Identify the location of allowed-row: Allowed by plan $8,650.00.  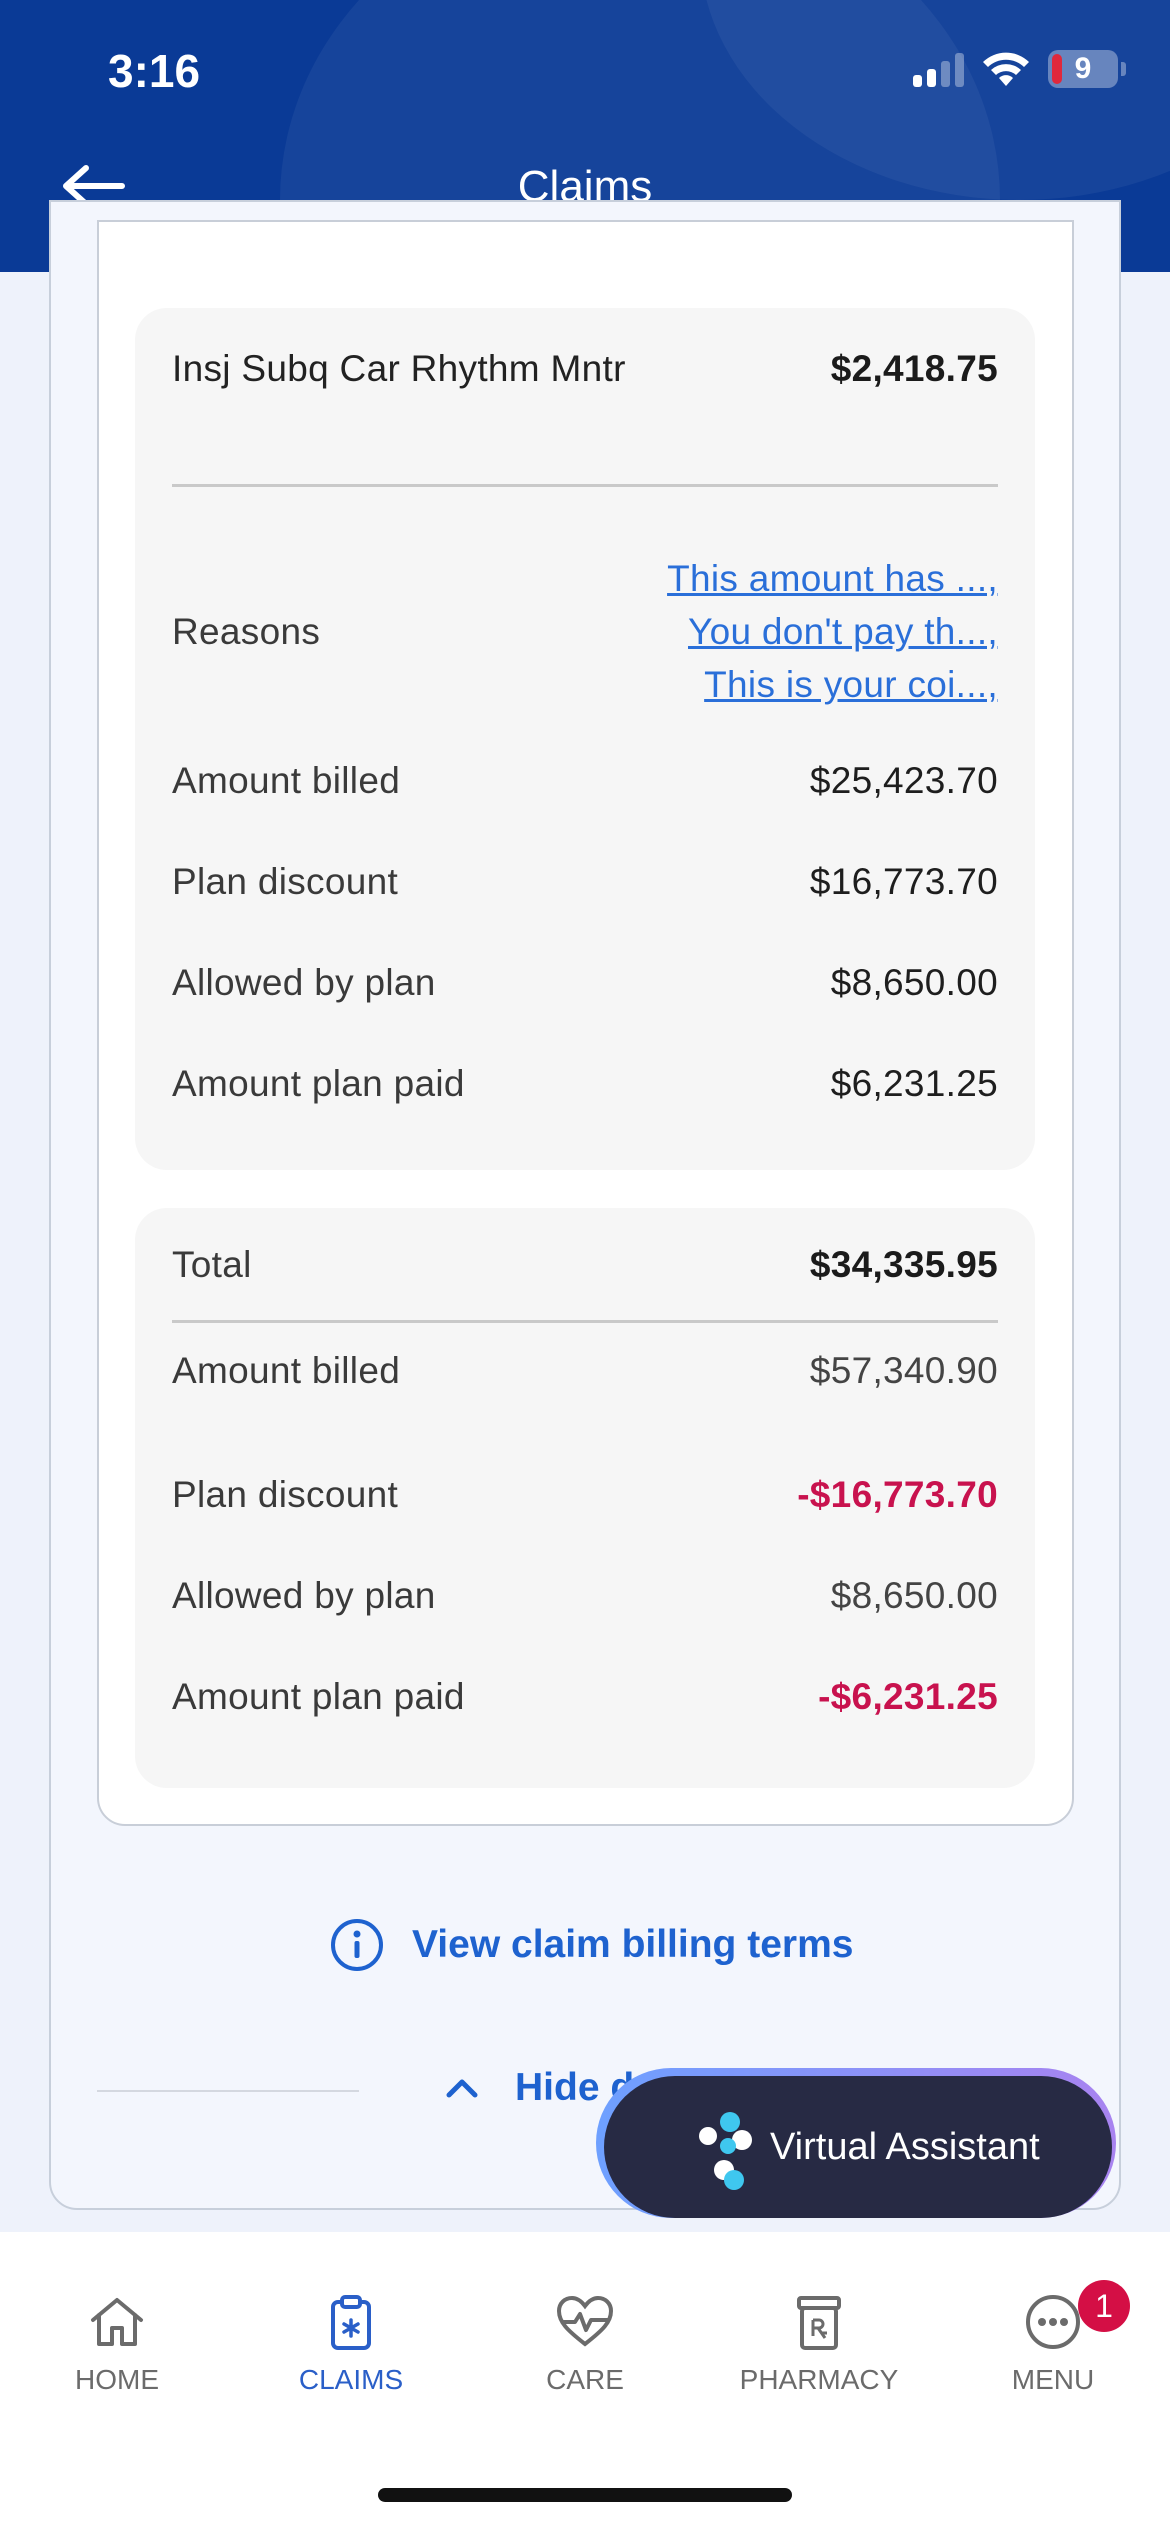
(585, 983).